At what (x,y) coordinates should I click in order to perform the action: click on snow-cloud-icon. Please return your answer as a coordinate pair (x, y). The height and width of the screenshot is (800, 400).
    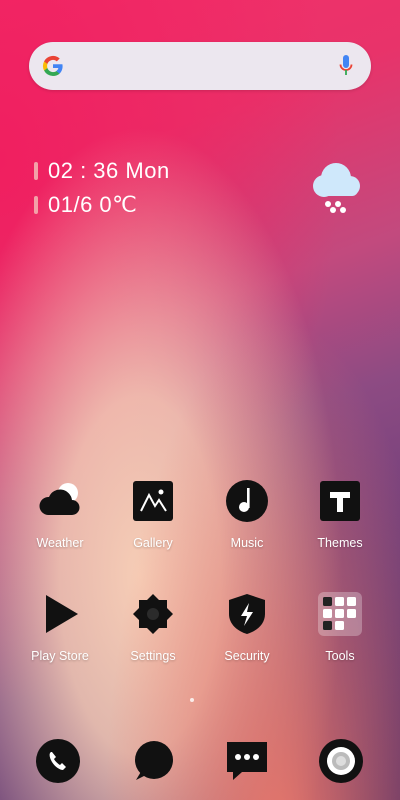
    Looking at the image, I should click on (335, 187).